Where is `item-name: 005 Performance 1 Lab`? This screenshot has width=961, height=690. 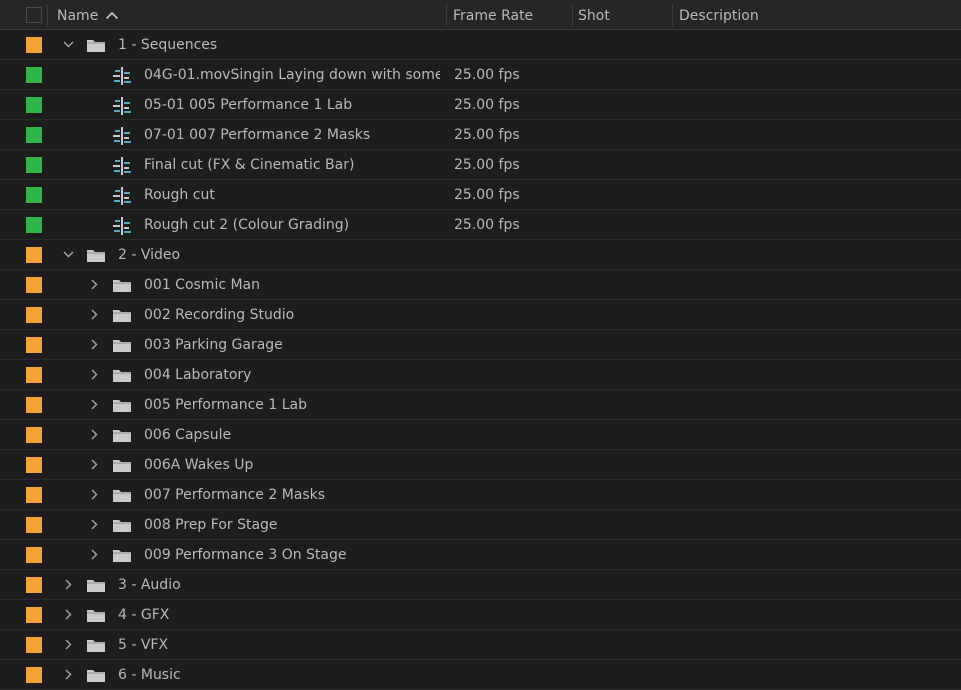 item-name: 005 Performance 1 Lab is located at coordinates (292, 405).